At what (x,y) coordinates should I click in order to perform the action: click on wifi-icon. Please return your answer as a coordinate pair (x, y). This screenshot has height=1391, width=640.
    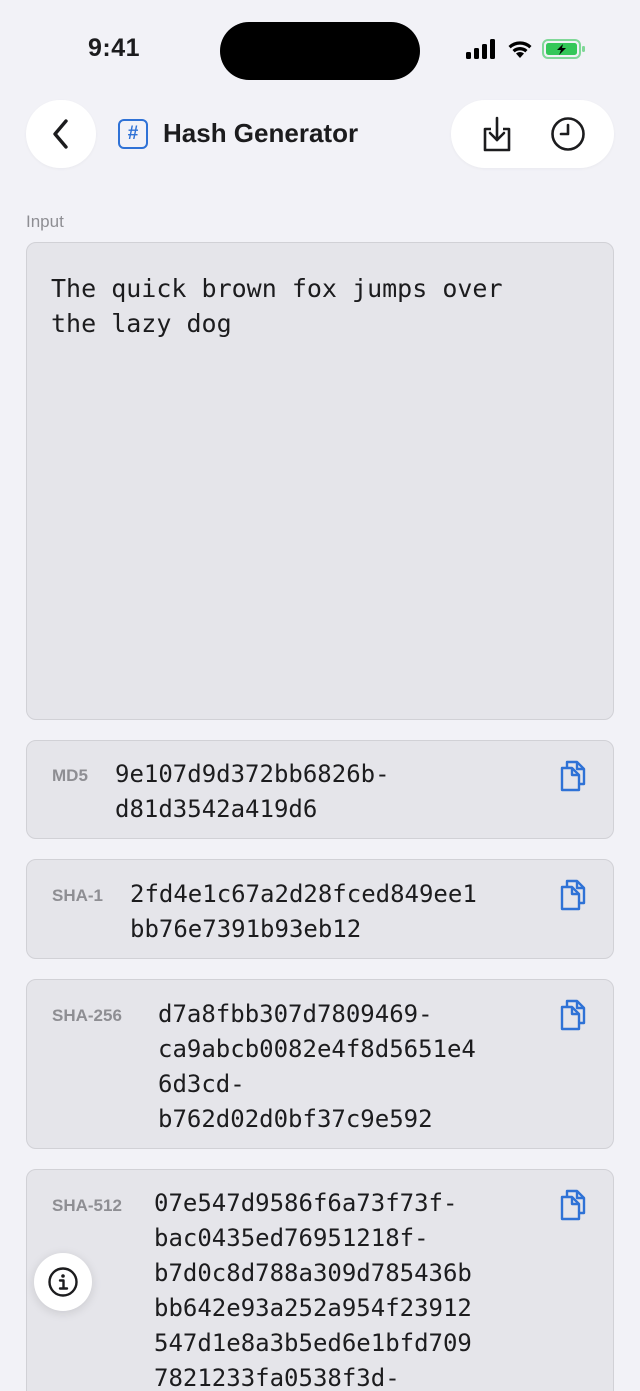
    Looking at the image, I should click on (520, 49).